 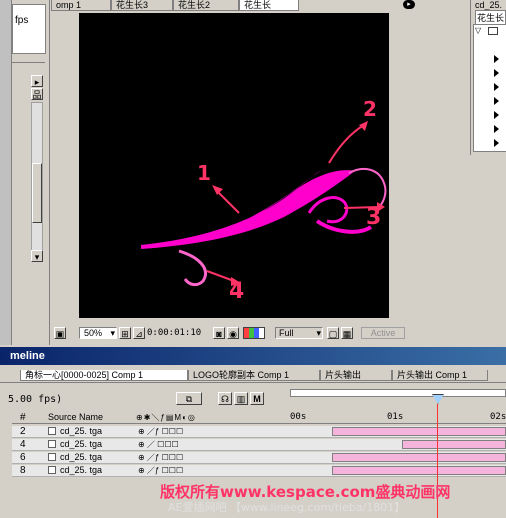 I want to click on fps-readout: 5.00 fps), so click(x=35, y=399).